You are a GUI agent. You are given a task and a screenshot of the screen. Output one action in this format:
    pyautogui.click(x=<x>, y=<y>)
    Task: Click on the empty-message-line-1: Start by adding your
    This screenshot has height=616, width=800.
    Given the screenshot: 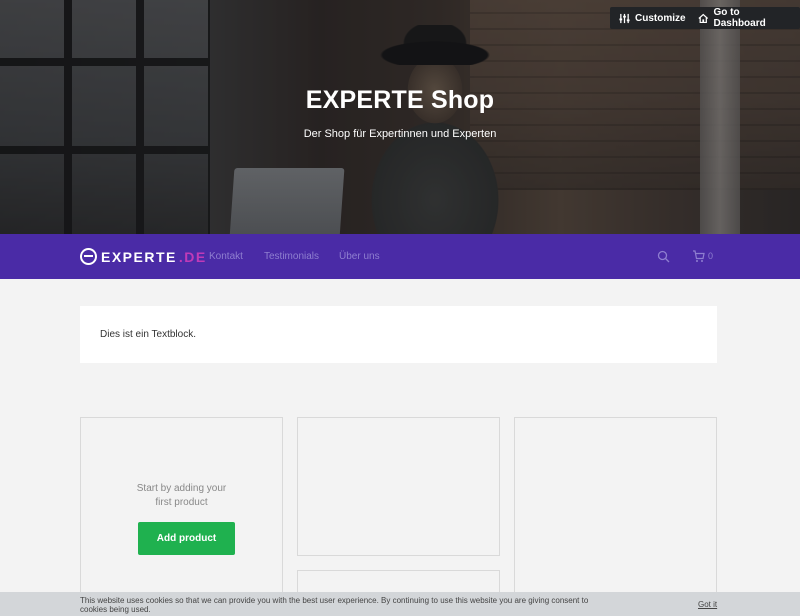 What is the action you would take?
    pyautogui.click(x=181, y=488)
    